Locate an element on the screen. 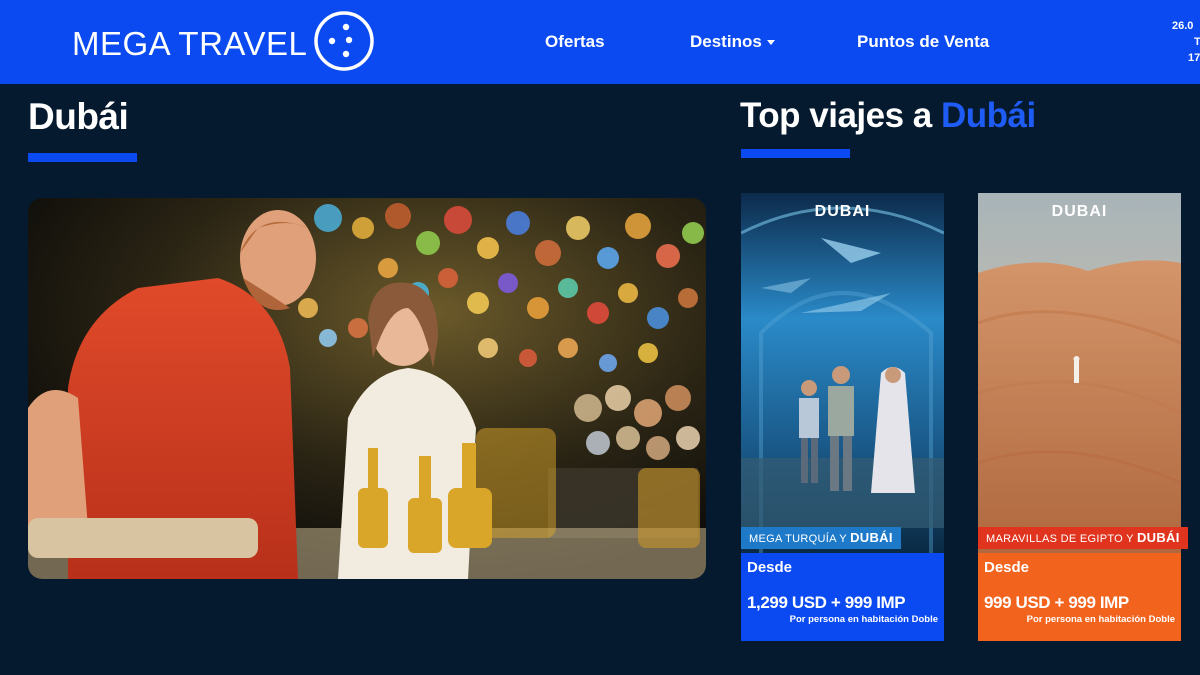 The image size is (1200, 675). trip-card-image-aquarium: DUBAI is located at coordinates (842, 373).